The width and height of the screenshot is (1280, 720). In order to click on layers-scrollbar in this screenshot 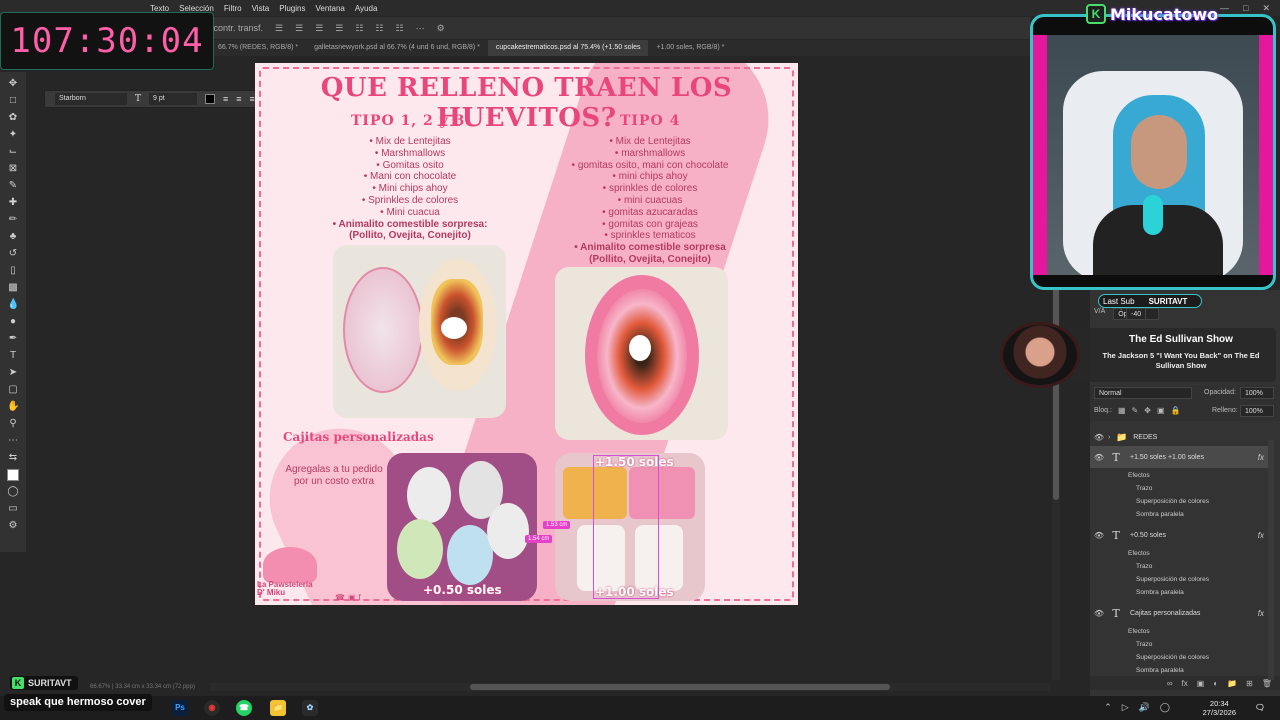, I will do `click(1271, 560)`.